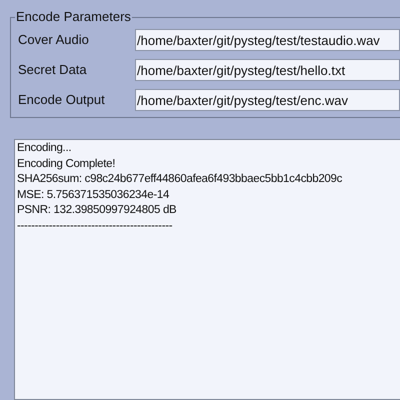  What do you see at coordinates (267, 70) in the screenshot?
I see `path-field: /home/baxter/git/pysteg/test/hello.txt` at bounding box center [267, 70].